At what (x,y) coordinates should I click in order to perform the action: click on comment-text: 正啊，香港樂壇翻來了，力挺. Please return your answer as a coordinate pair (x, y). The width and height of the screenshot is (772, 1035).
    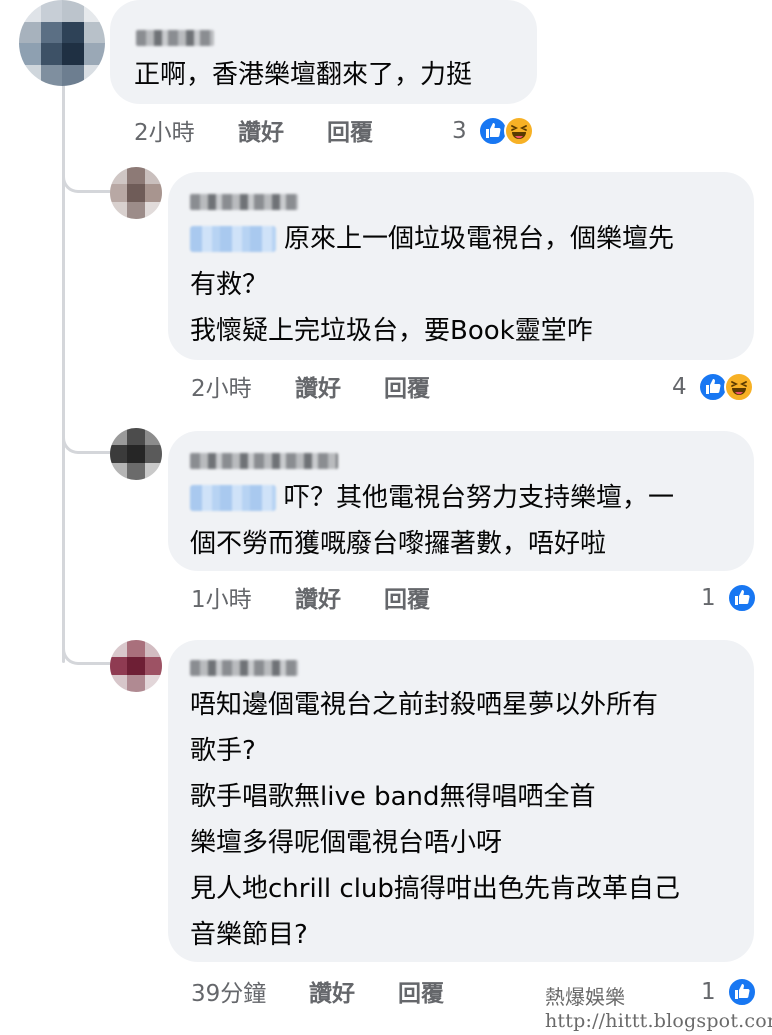
    Looking at the image, I should click on (303, 75).